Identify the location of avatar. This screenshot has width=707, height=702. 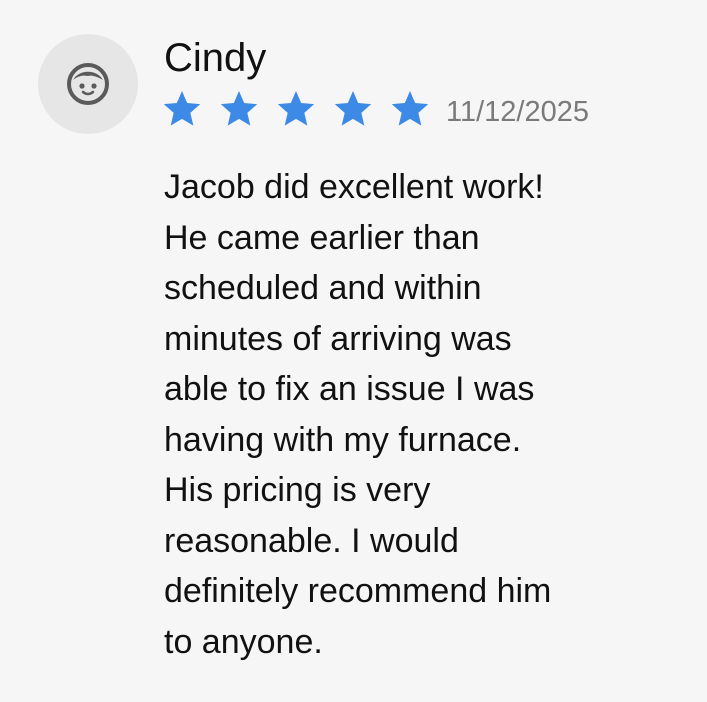
(88, 84).